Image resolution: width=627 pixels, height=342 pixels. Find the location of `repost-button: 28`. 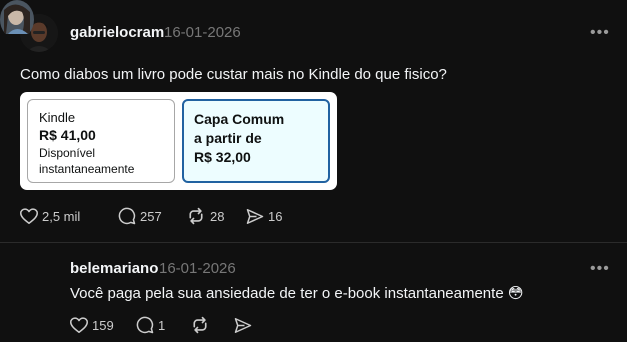

repost-button: 28 is located at coordinates (216, 216).